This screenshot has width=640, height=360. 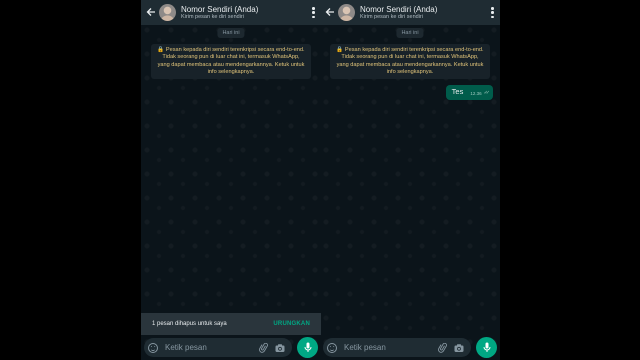 What do you see at coordinates (487, 93) in the screenshot?
I see `double-check-icon: ✓✓` at bounding box center [487, 93].